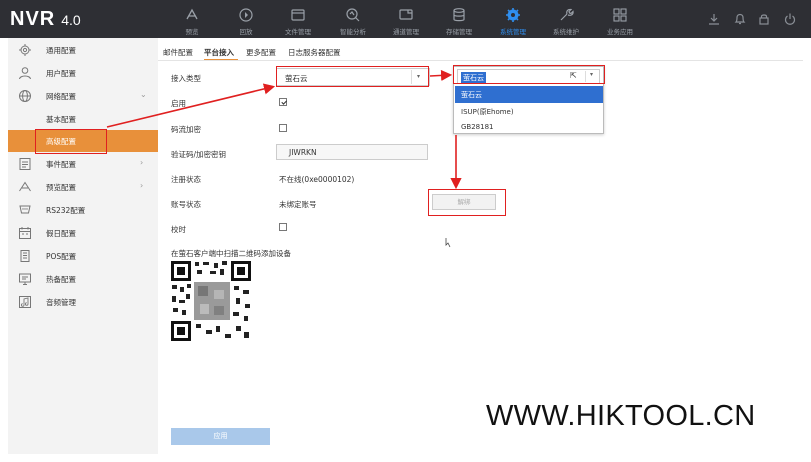 This screenshot has height=462, width=811. Describe the element at coordinates (621, 416) in the screenshot. I see `watermark-text: WWW.HIKTOOL.CN` at that location.